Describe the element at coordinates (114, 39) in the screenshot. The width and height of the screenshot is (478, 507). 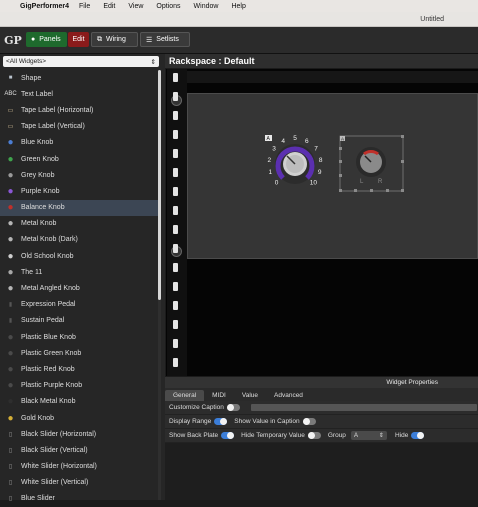
I see `wiring-button: ⧉ Wiring` at that location.